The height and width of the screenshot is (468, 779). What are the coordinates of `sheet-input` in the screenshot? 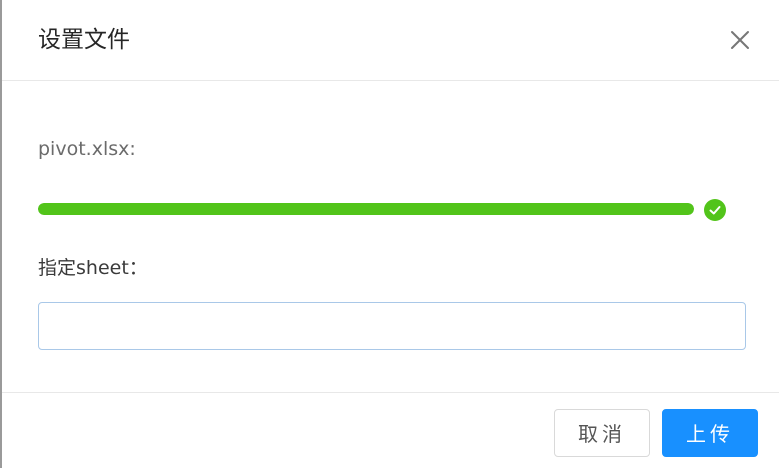 It's located at (392, 326).